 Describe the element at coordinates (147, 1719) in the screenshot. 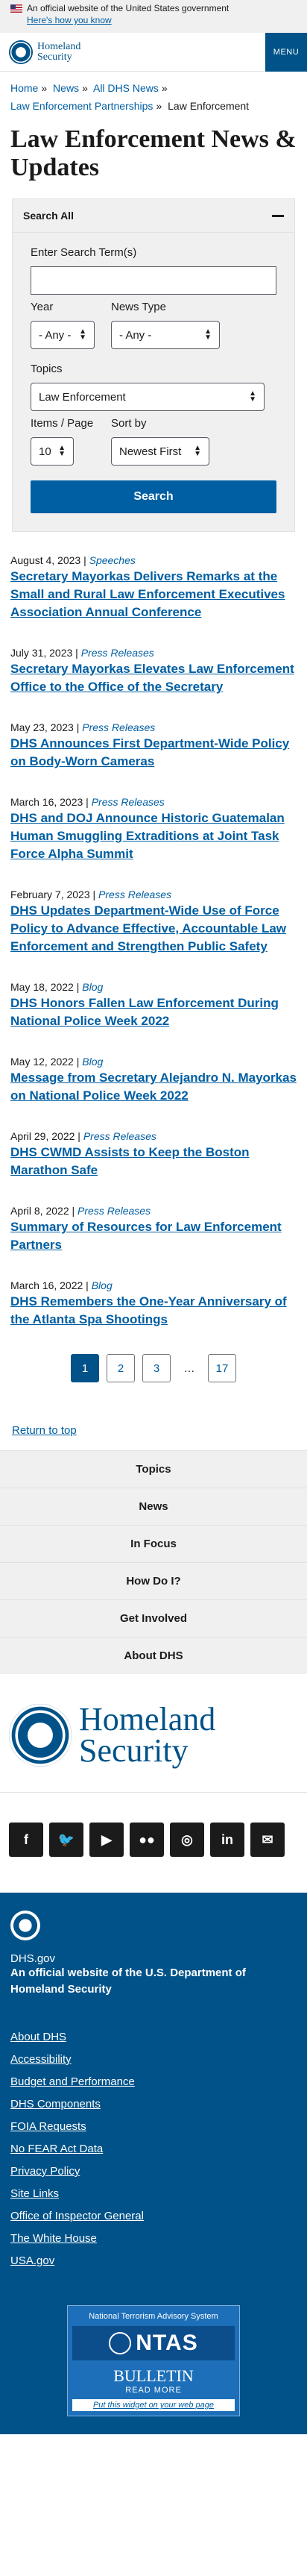

I see `footer-logo-line1: Homeland` at that location.